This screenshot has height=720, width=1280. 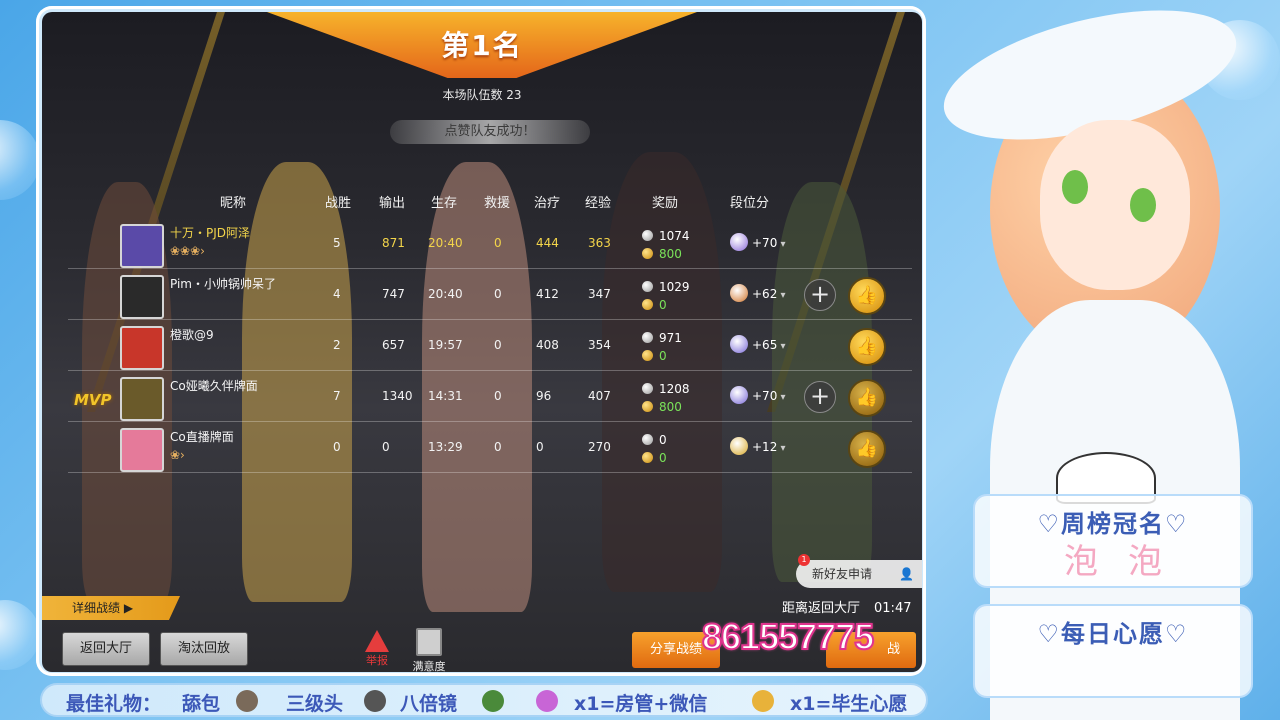 I want to click on best-gift-label: 最佳礼物：, so click(x=114, y=704).